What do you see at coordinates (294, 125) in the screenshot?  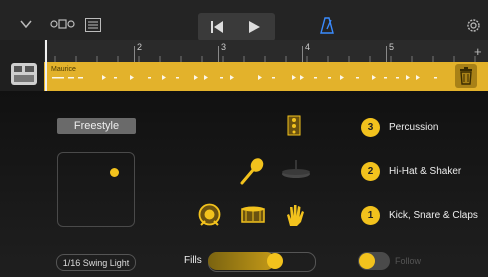 I see `tambourine-icon` at bounding box center [294, 125].